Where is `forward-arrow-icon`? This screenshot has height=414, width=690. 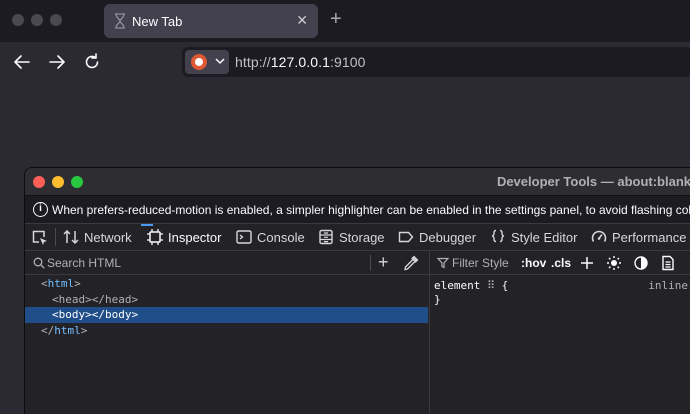 forward-arrow-icon is located at coordinates (57, 62).